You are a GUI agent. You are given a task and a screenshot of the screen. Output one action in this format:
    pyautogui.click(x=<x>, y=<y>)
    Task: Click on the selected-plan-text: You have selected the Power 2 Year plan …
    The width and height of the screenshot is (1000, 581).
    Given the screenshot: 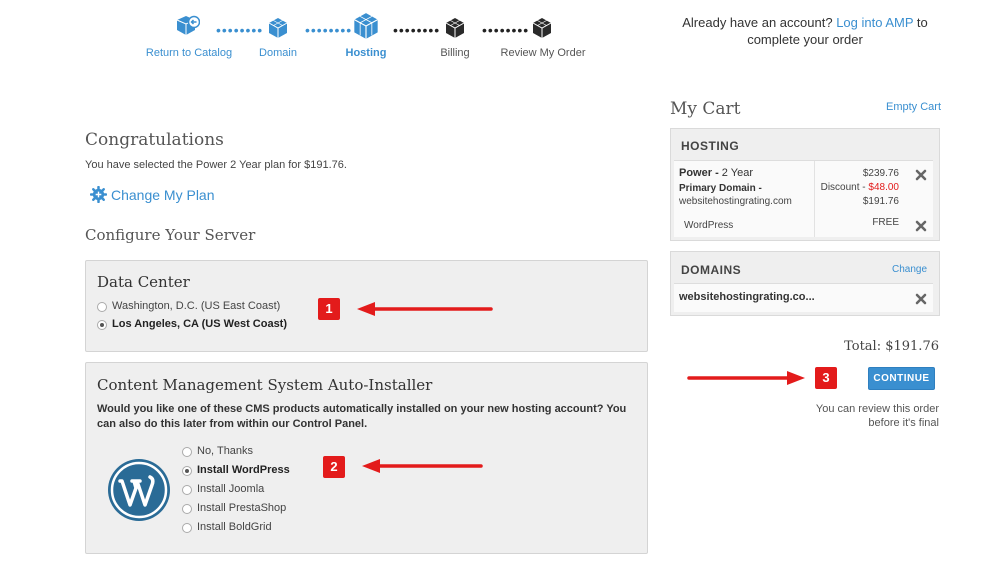 What is the action you would take?
    pyautogui.click(x=216, y=165)
    